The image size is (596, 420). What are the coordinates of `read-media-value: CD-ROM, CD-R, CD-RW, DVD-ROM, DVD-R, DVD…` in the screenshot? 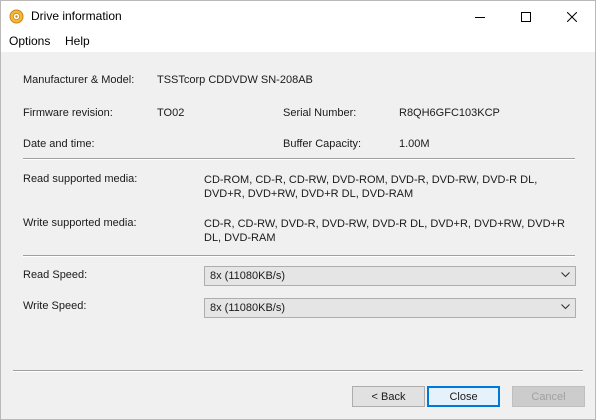 It's located at (371, 187).